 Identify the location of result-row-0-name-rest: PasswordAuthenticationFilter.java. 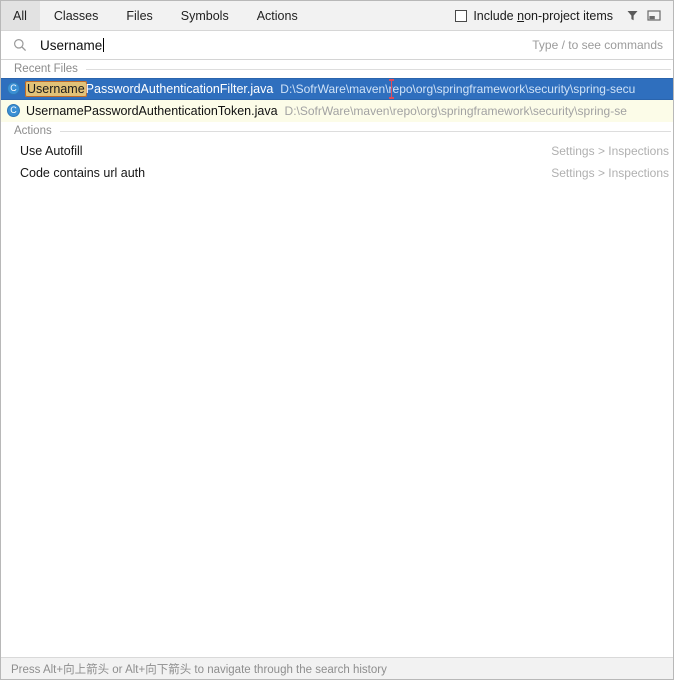
(179, 89).